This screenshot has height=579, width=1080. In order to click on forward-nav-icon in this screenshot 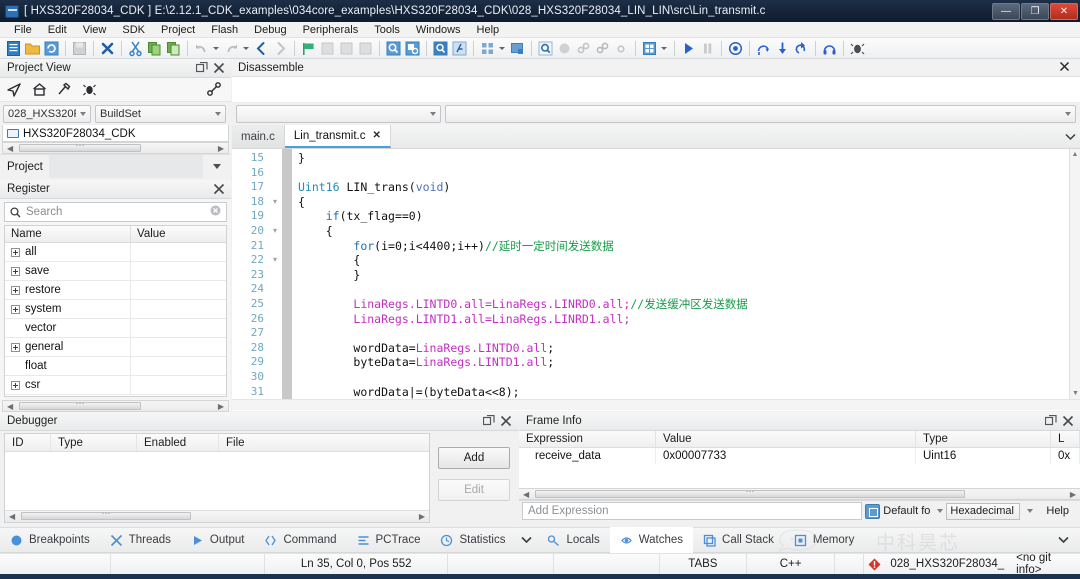, I will do `click(280, 48)`.